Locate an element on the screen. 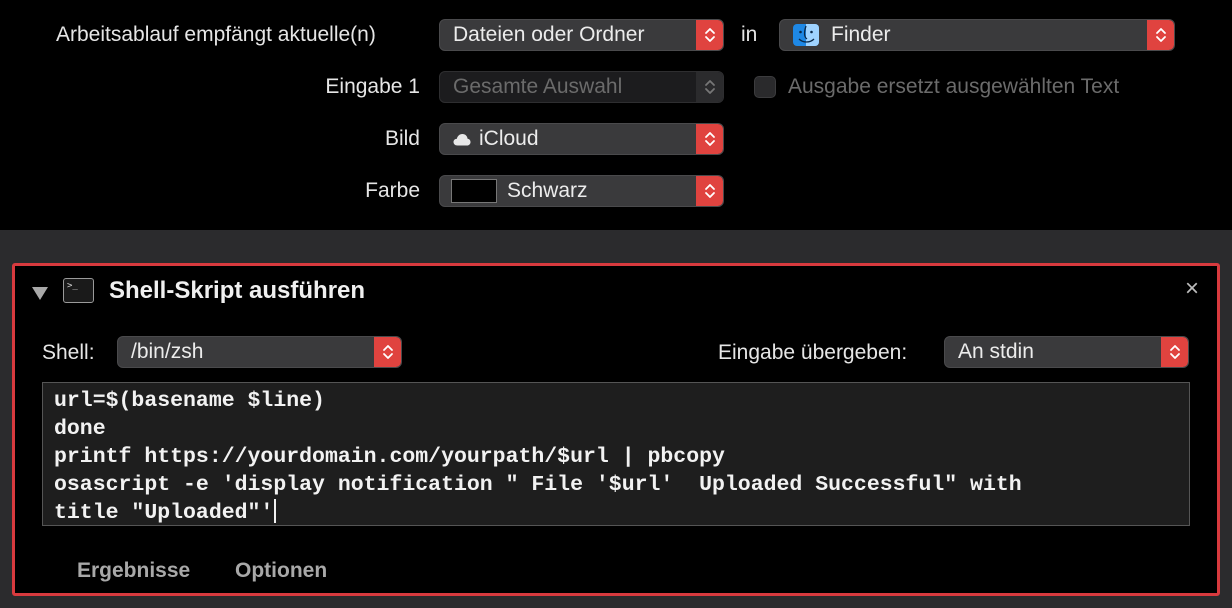 The height and width of the screenshot is (608, 1232). receives-popup: Dateien oder Ordner is located at coordinates (581, 35).